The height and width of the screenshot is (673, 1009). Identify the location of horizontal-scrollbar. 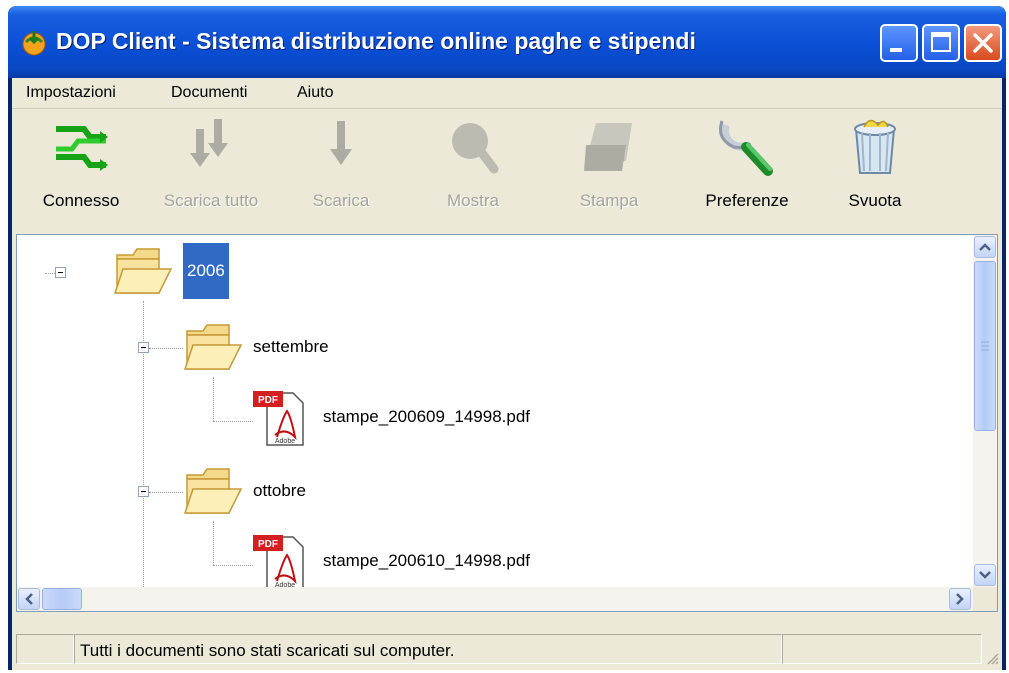
(495, 599).